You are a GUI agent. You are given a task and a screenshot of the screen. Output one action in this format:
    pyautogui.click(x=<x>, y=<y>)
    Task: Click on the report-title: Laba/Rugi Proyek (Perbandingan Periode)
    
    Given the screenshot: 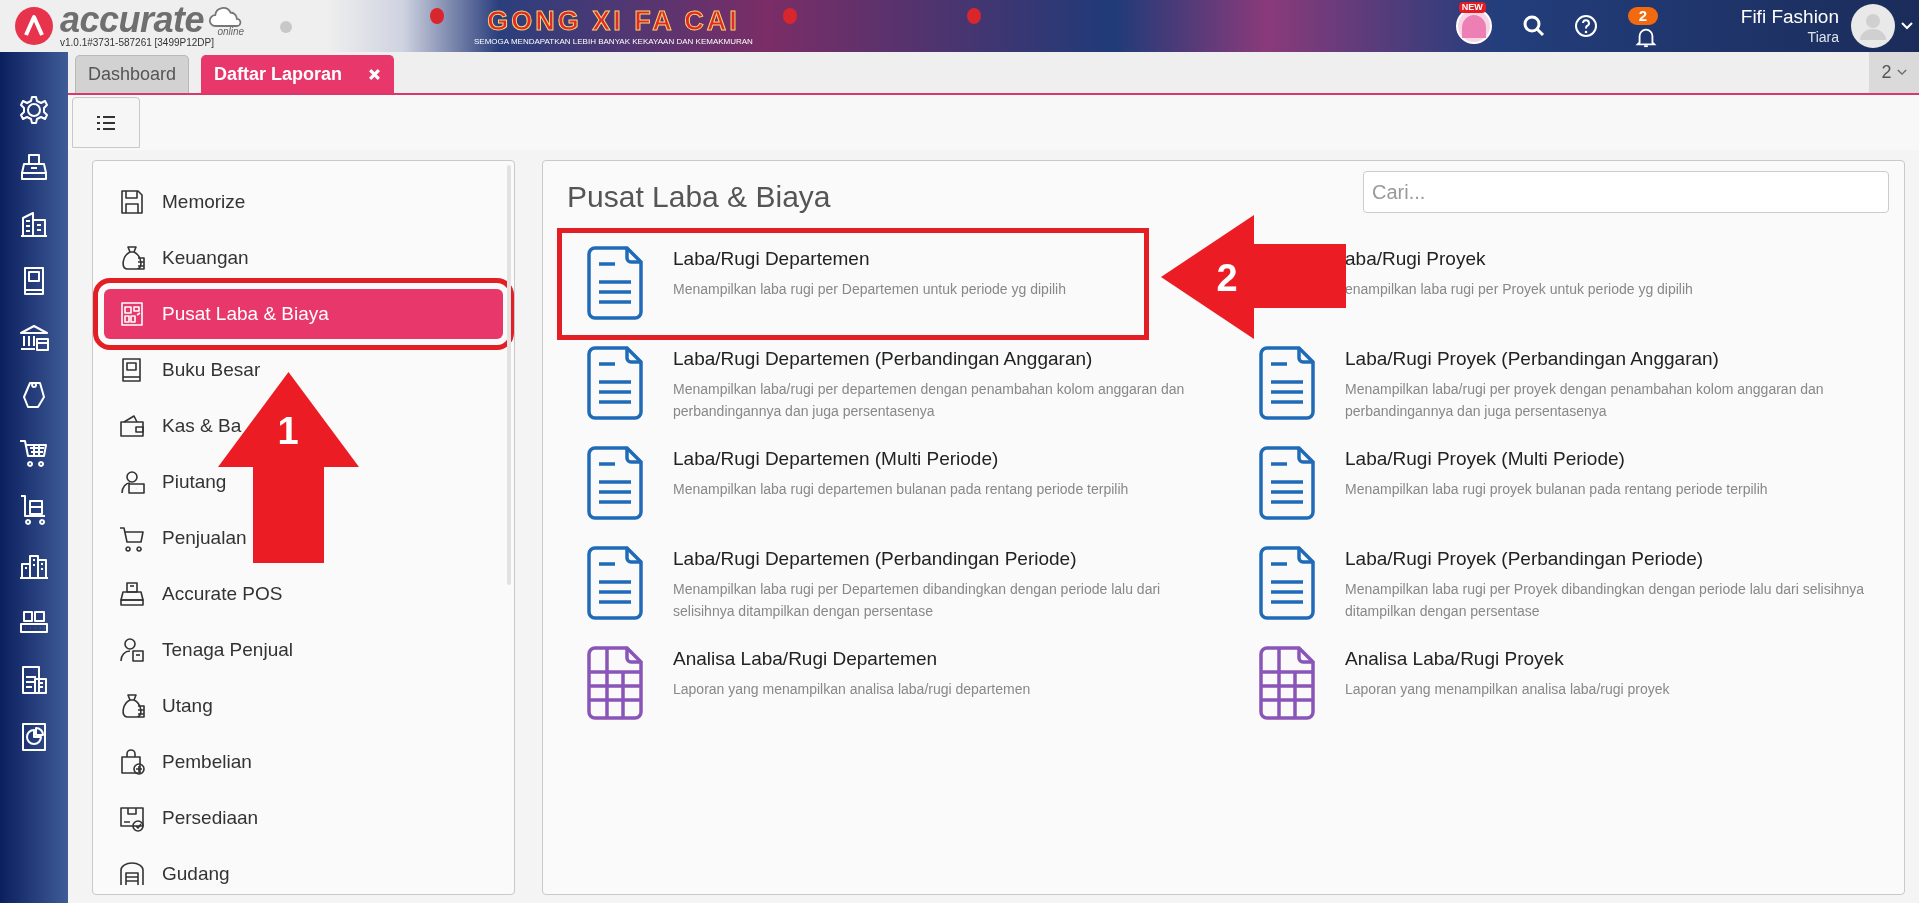 What is the action you would take?
    pyautogui.click(x=1525, y=559)
    